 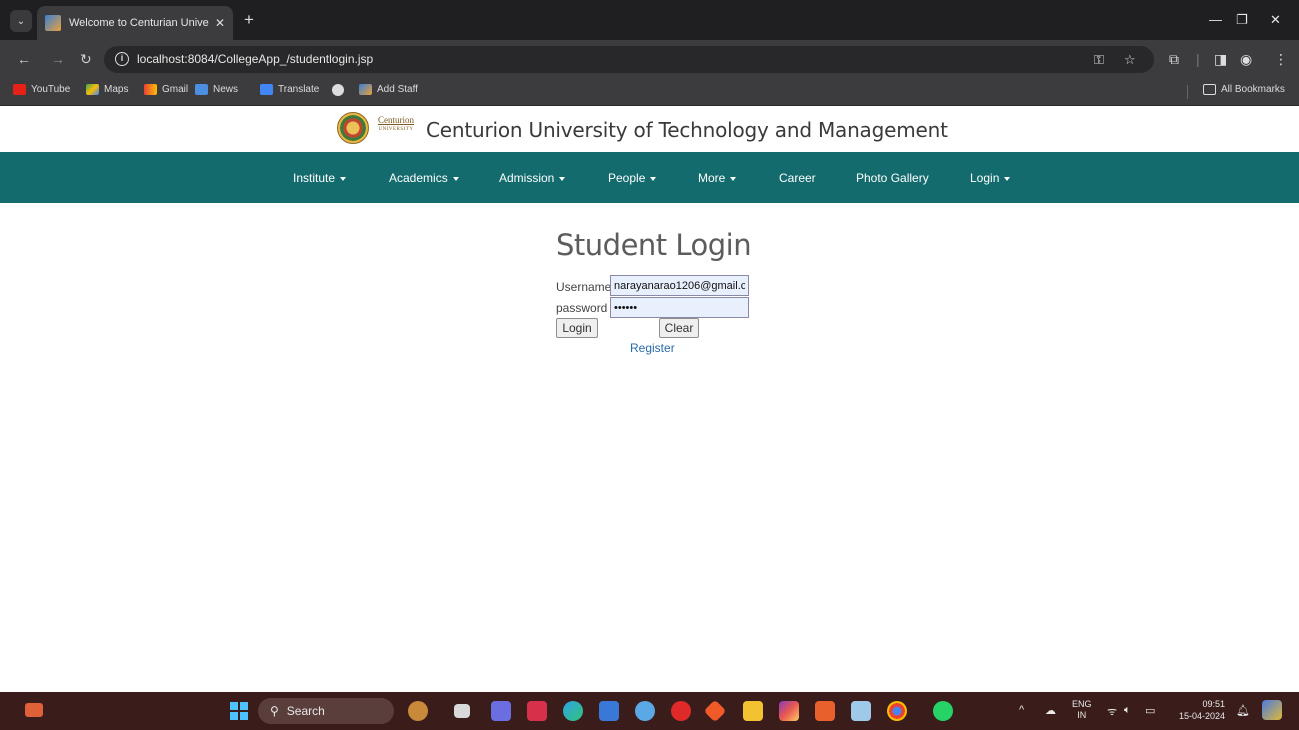 I want to click on language-indicator: ENG IN, so click(x=1082, y=710).